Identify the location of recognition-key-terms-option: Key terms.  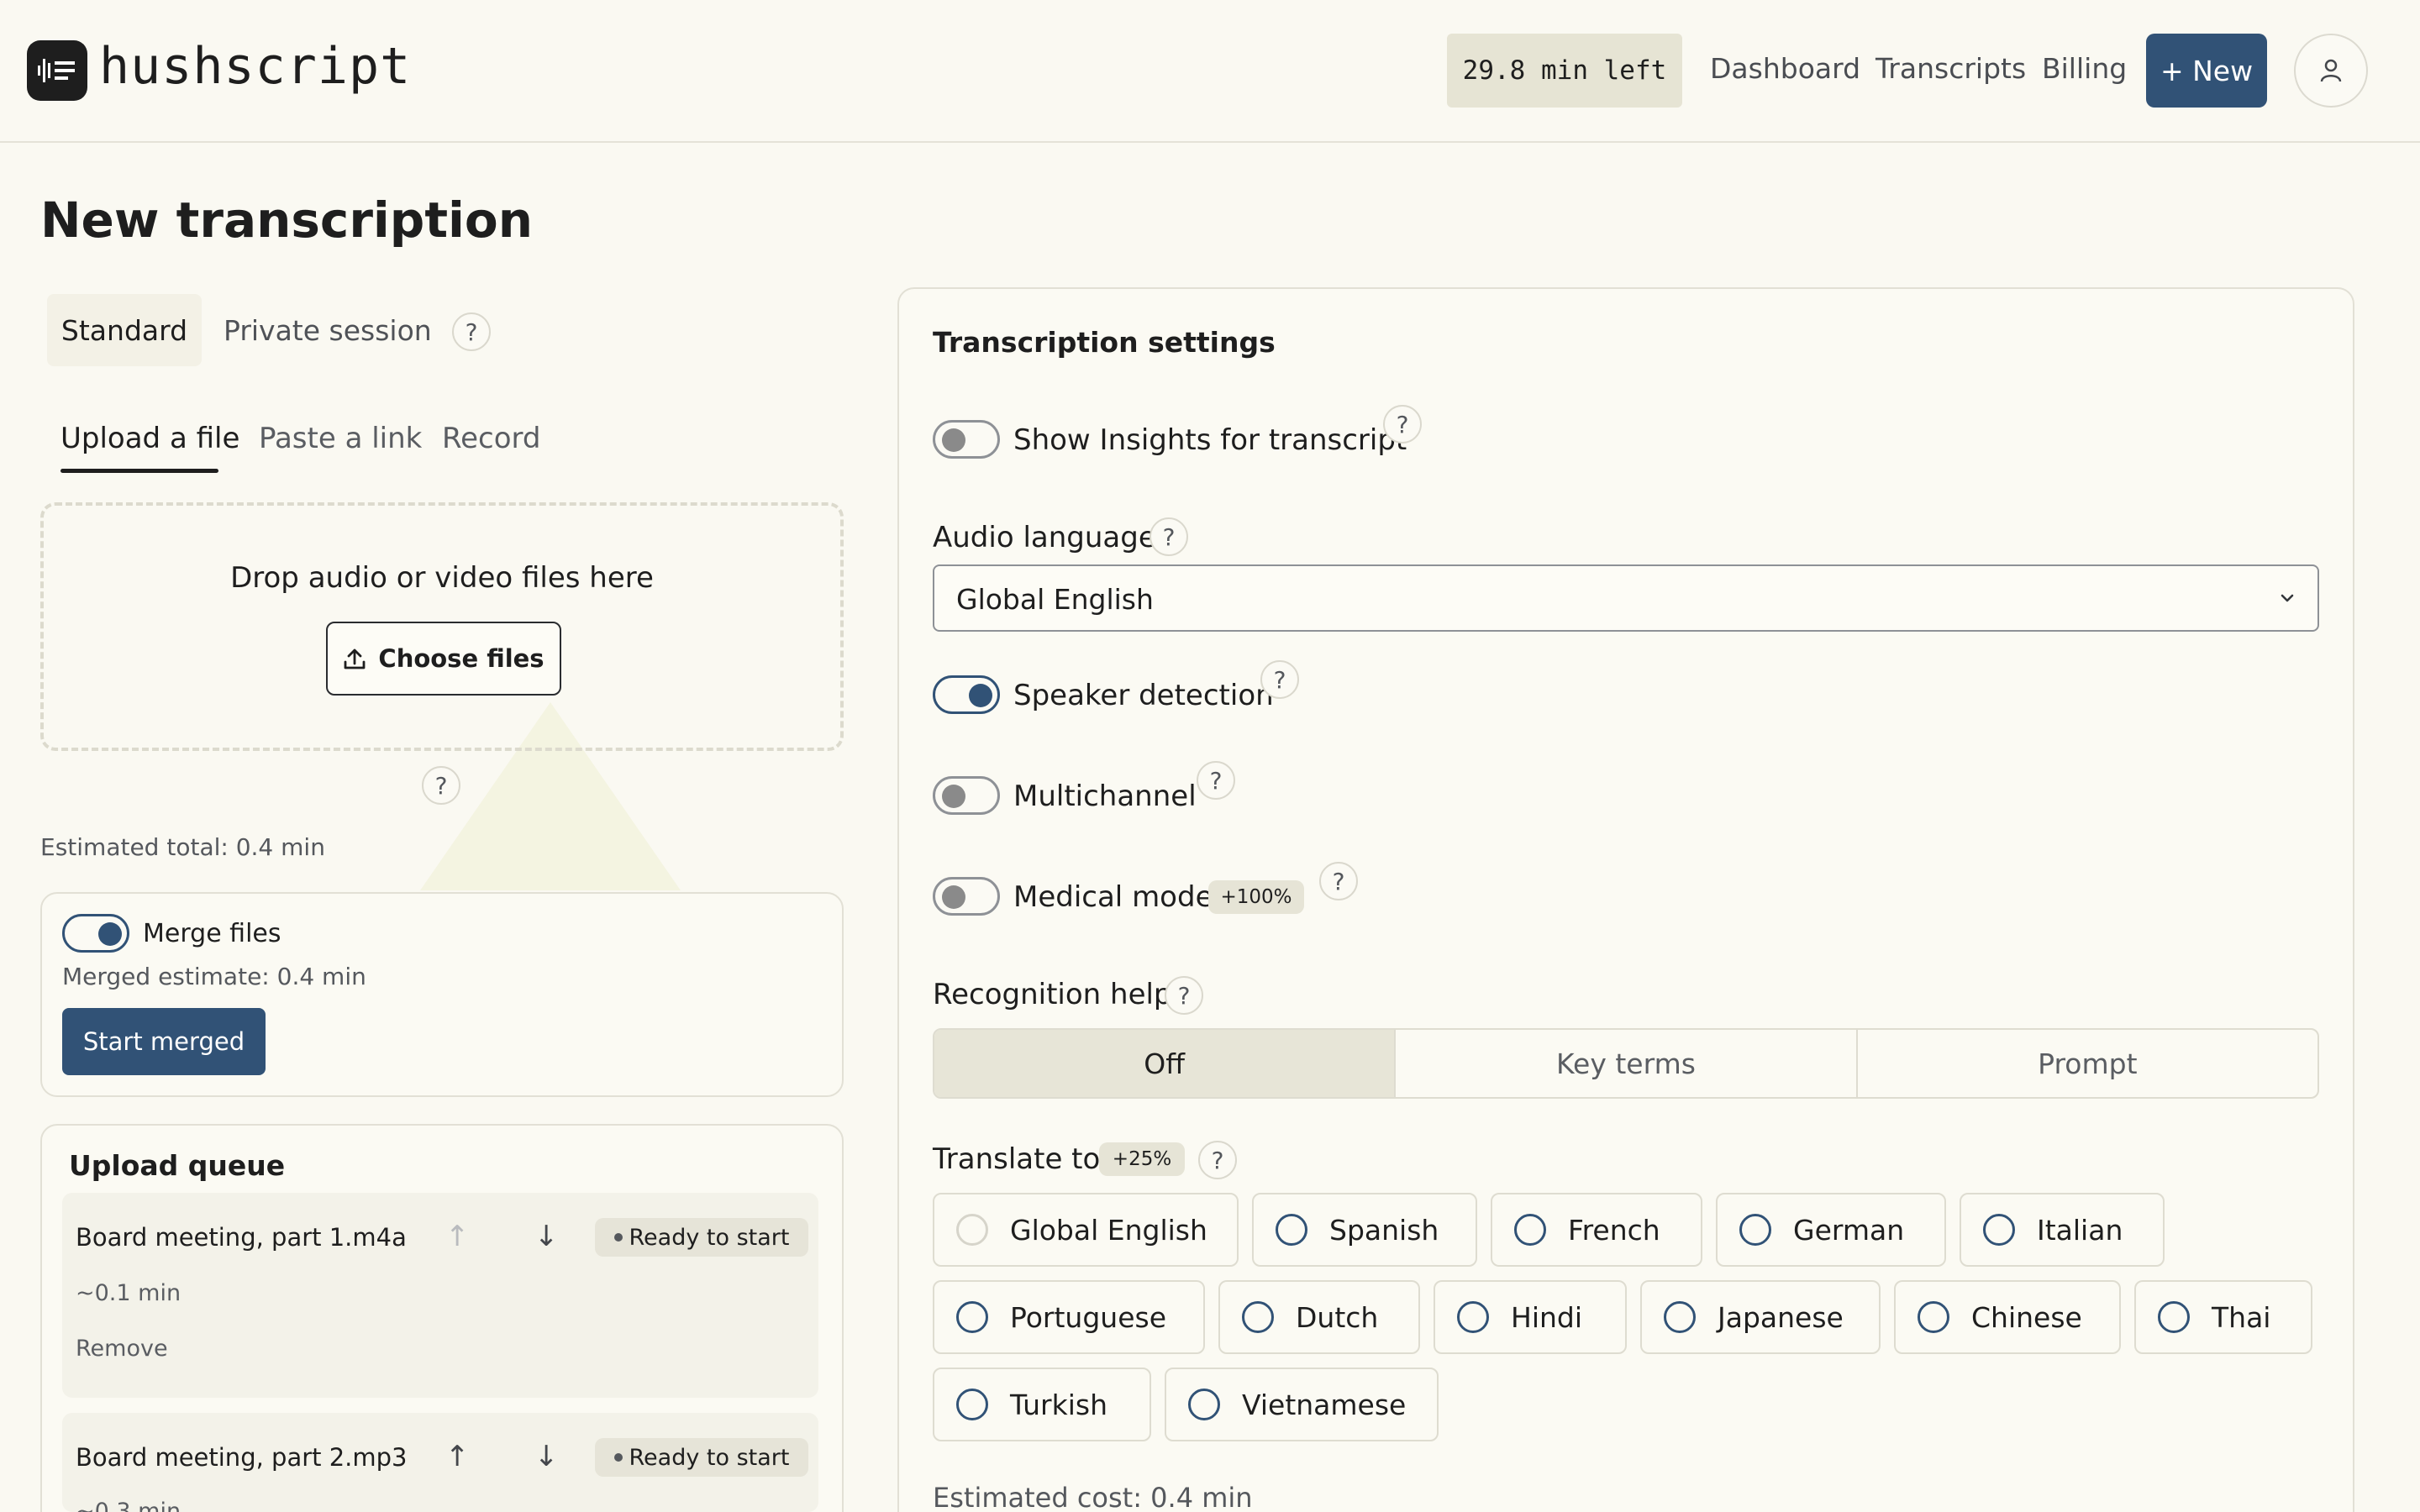
(1627, 1063).